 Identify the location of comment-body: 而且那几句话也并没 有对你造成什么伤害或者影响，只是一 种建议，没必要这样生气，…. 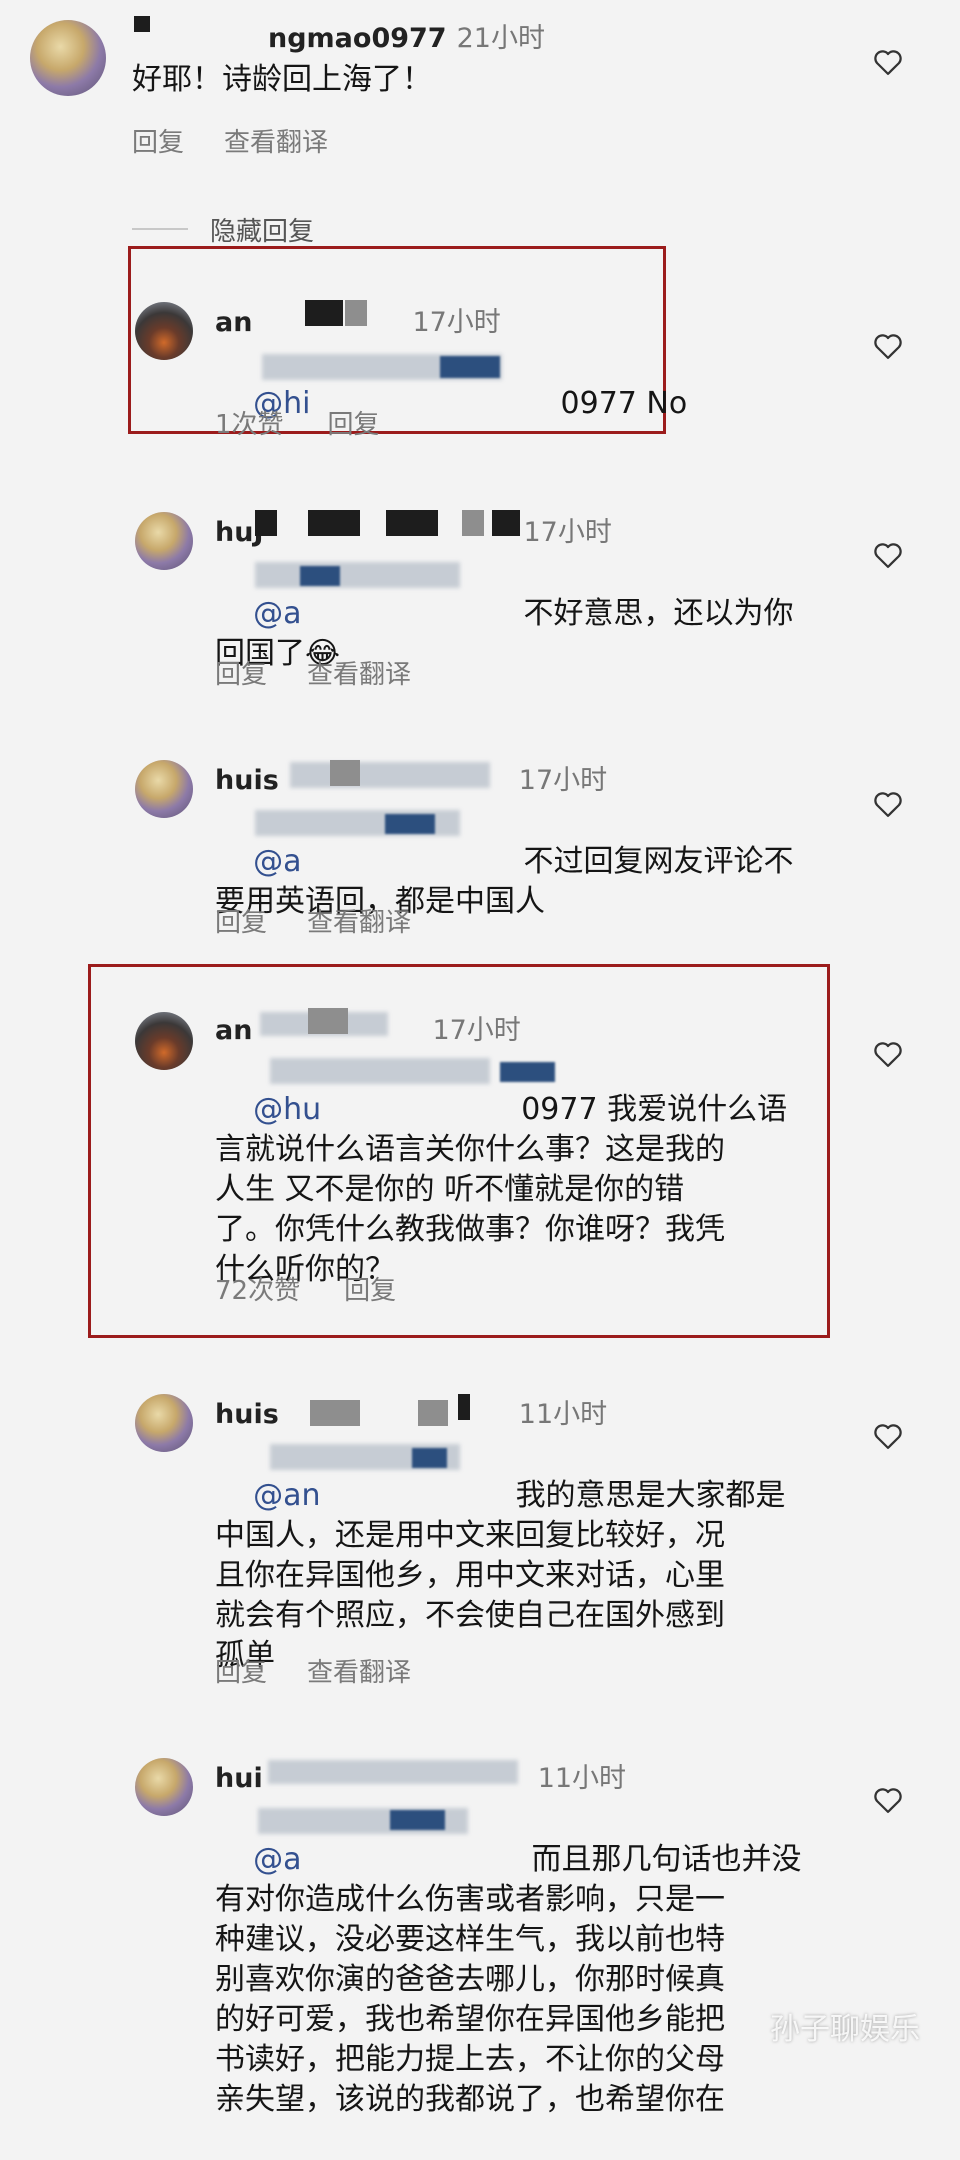
(508, 1979).